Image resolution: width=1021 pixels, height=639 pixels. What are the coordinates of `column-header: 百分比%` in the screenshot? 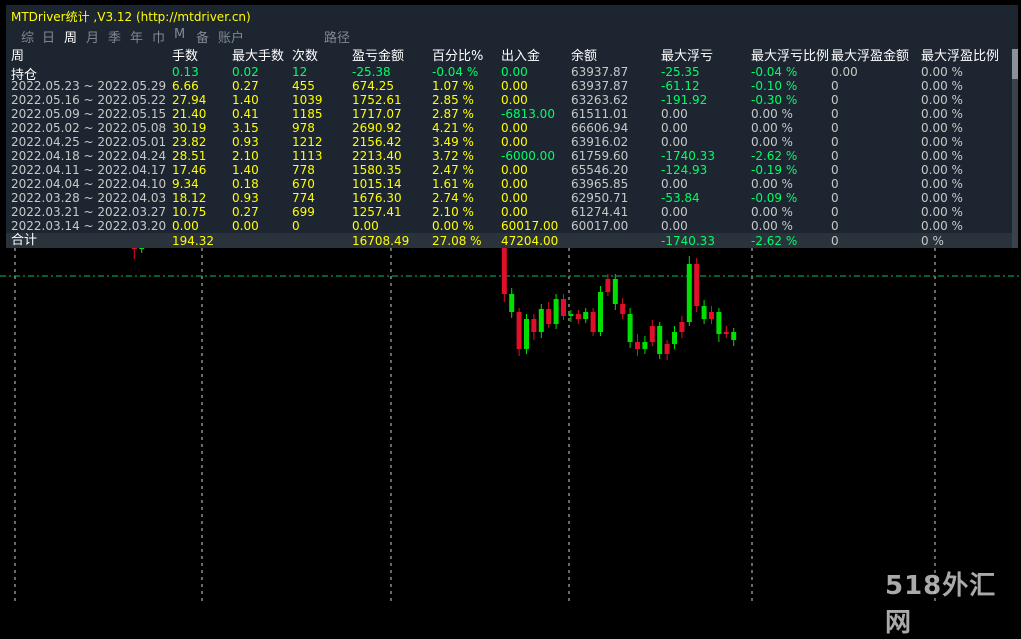 It's located at (457, 56).